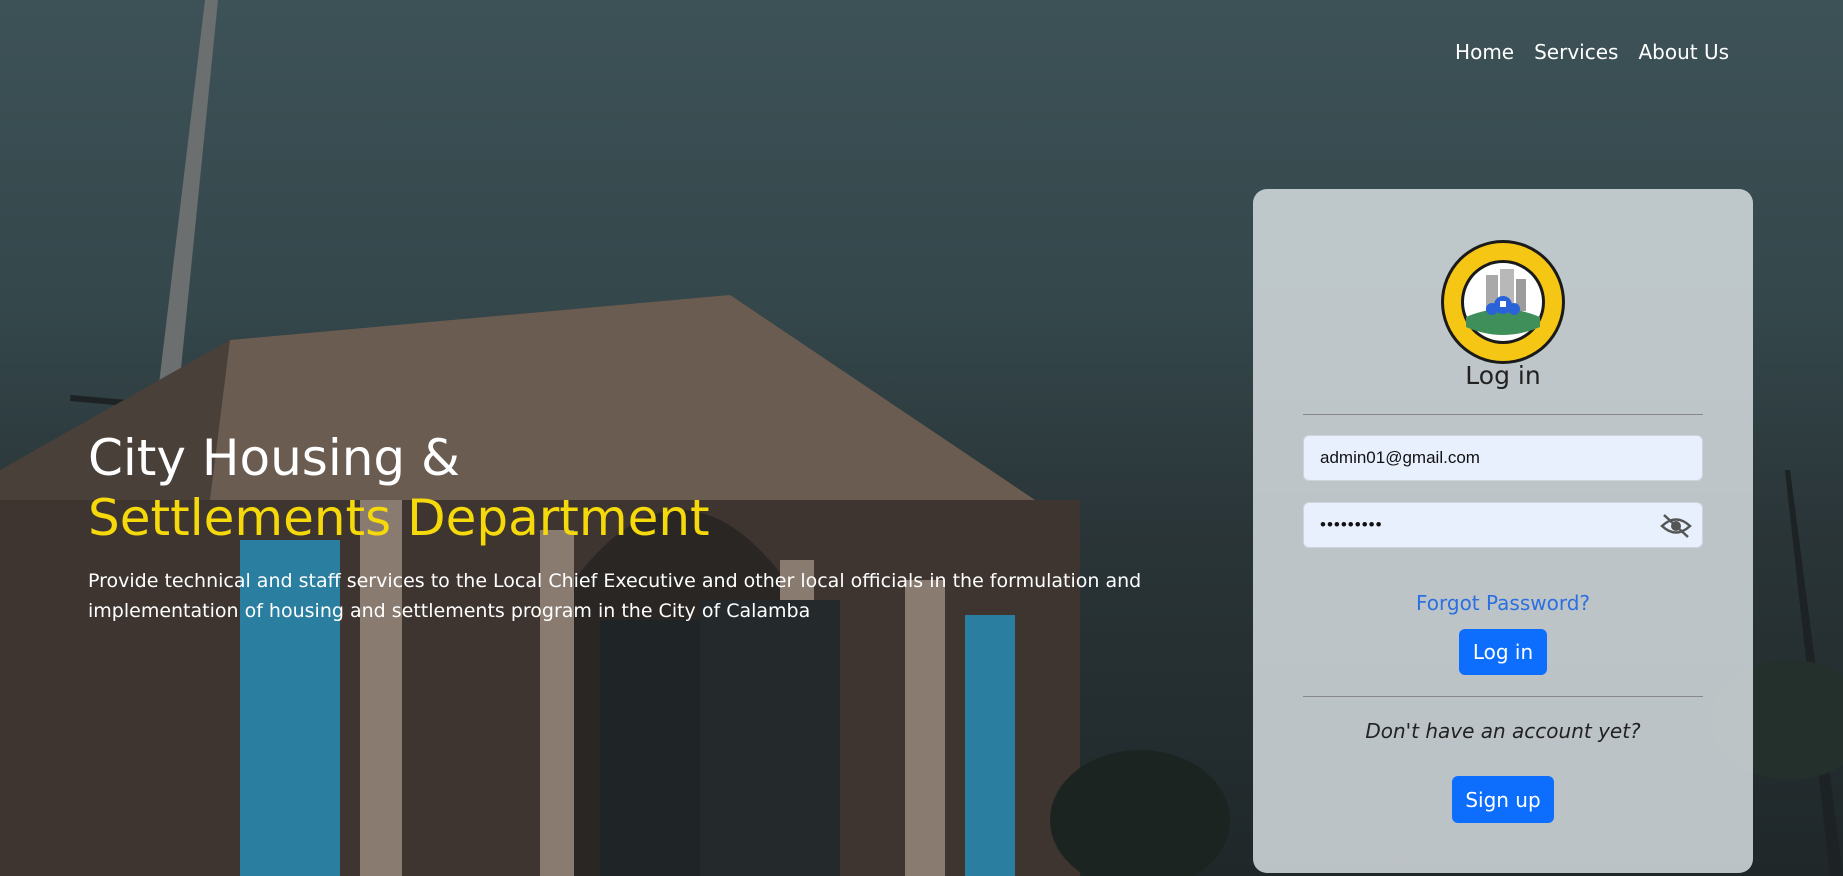  I want to click on login-button: Log in, so click(1503, 652).